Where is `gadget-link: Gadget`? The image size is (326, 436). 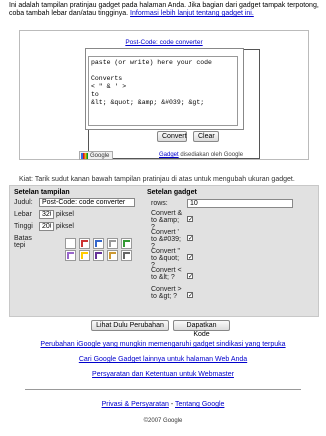
gadget-link: Gadget is located at coordinates (169, 155).